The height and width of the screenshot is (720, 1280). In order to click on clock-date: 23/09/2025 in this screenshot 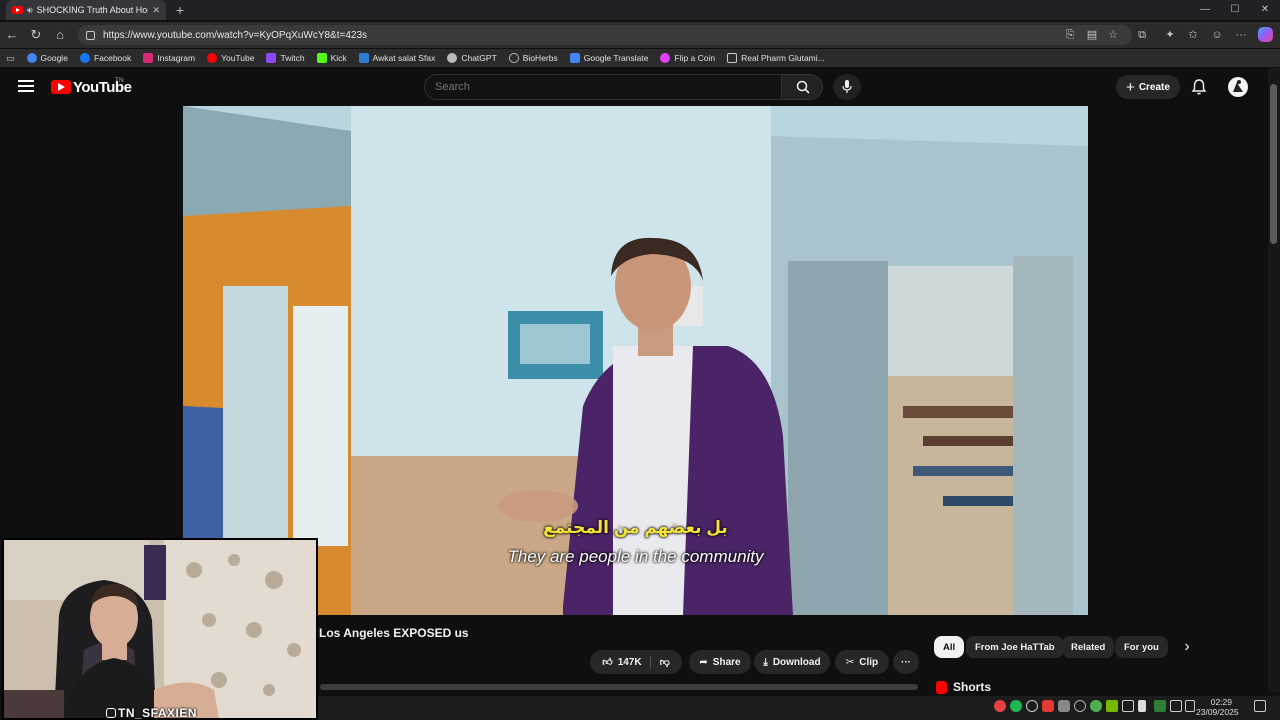, I will do `click(1217, 712)`.